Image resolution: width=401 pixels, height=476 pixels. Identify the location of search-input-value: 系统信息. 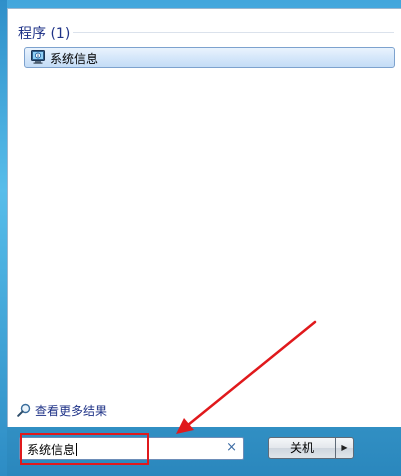
(52, 450).